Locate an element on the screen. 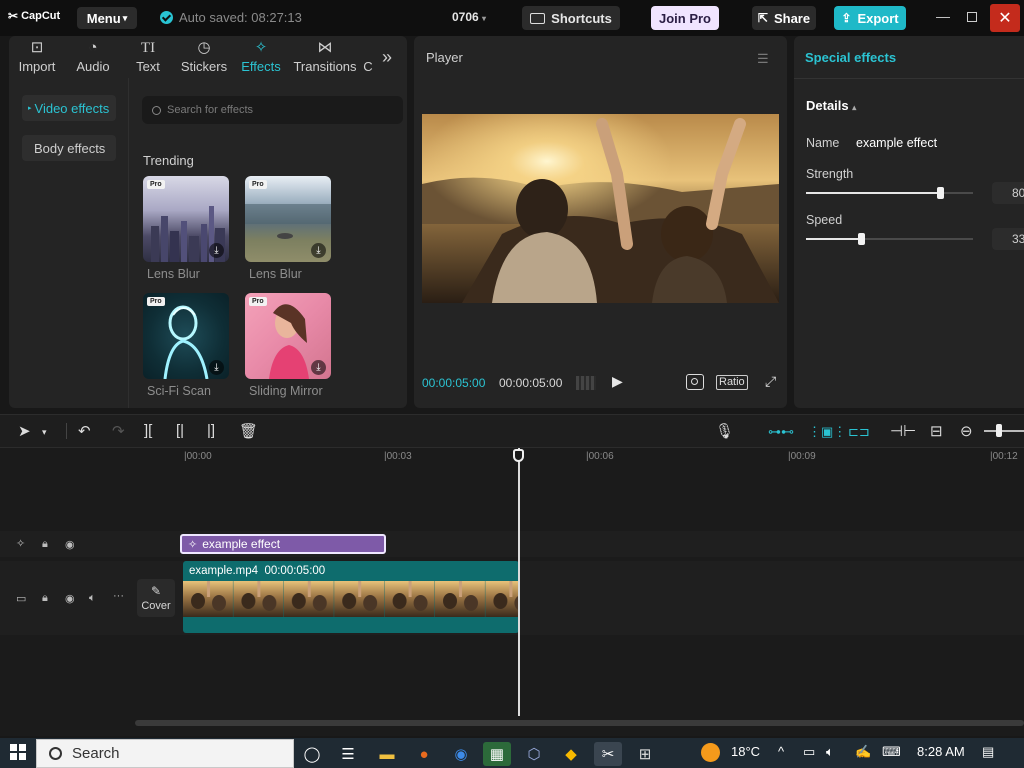 The image size is (1024, 768). category-label: Video effects is located at coordinates (72, 108).